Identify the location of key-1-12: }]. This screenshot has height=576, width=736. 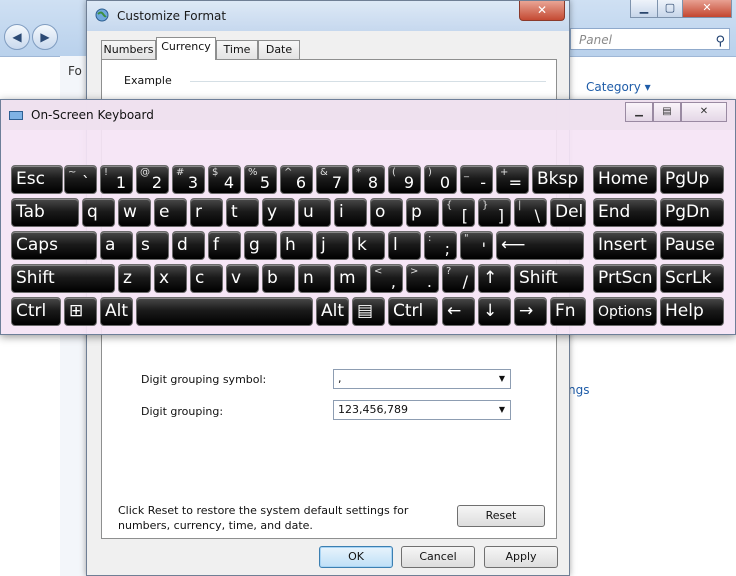
(494, 212).